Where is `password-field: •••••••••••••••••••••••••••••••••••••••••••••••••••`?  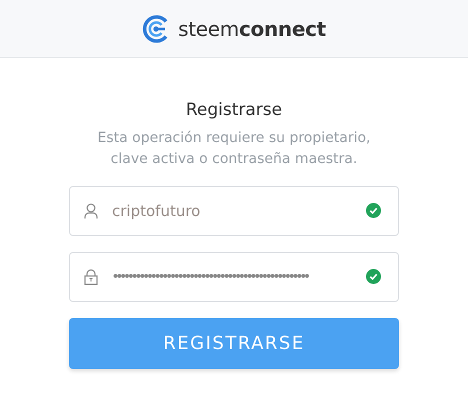 password-field: ••••••••••••••••••••••••••••••••••••••••••••••••••• is located at coordinates (234, 277).